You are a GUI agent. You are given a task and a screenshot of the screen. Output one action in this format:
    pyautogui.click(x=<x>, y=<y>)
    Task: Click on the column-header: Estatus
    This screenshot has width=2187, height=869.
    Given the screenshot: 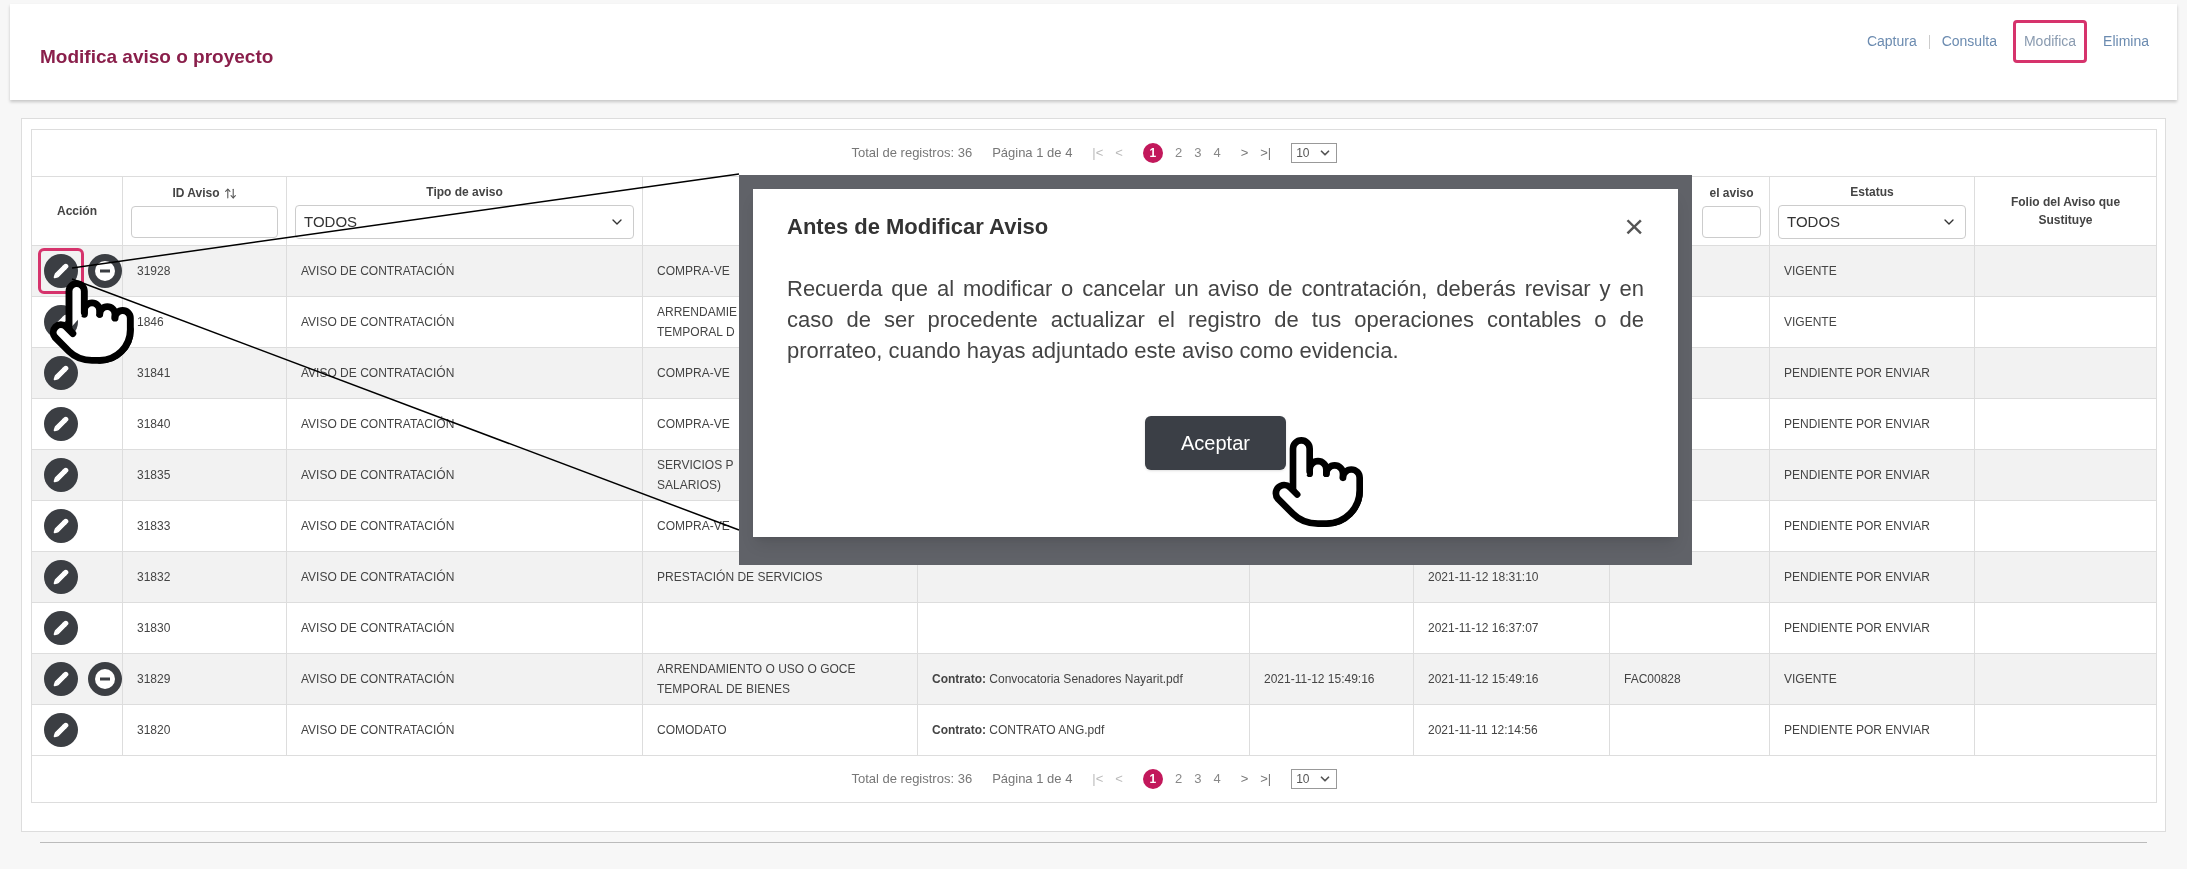 What is the action you would take?
    pyautogui.click(x=1872, y=192)
    